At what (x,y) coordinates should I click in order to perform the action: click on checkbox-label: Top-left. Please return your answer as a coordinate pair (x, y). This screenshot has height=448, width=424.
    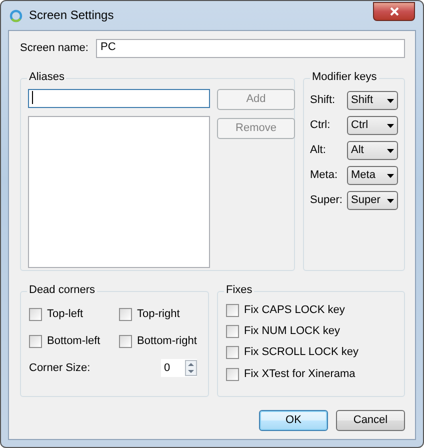
    Looking at the image, I should click on (65, 315).